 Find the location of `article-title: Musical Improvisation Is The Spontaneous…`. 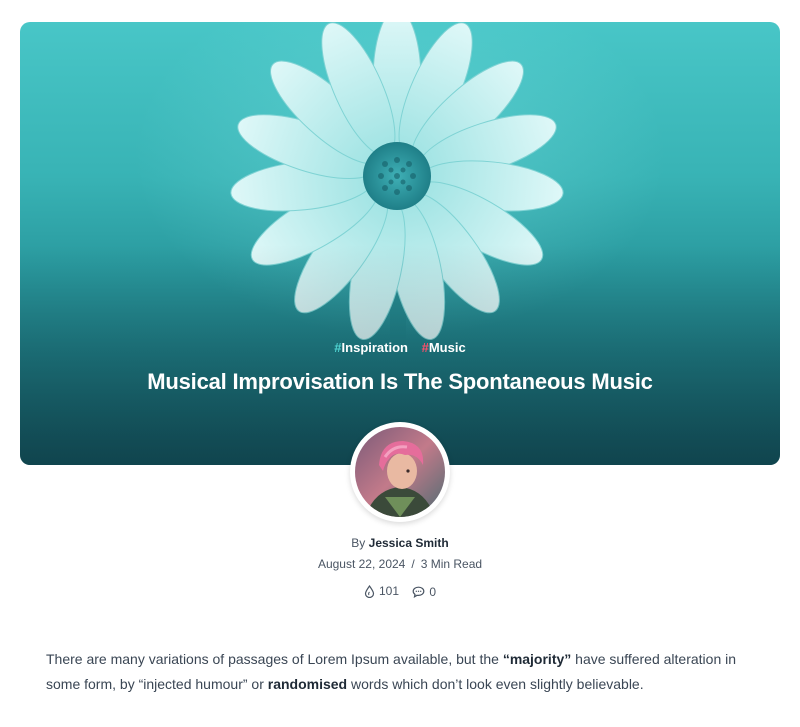

article-title: Musical Improvisation Is The Spontaneous… is located at coordinates (400, 381).